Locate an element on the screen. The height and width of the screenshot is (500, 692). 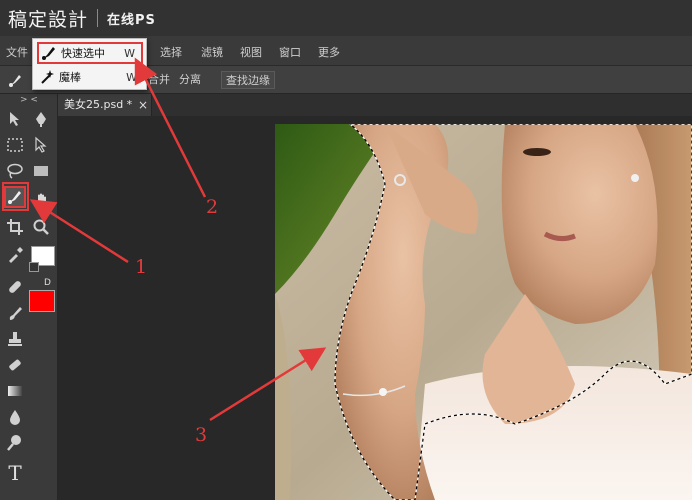
rectangle-shape-icon is located at coordinates (41, 171).